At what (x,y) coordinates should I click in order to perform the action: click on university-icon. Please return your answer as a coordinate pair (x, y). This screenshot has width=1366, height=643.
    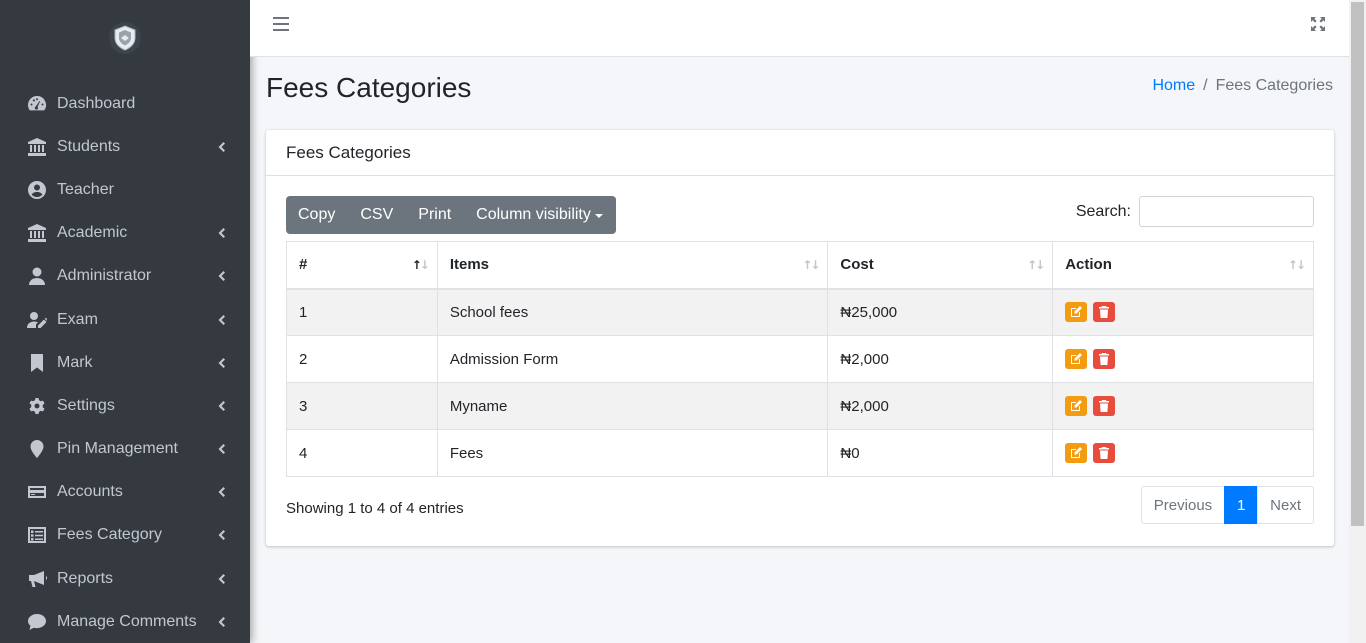
    Looking at the image, I should click on (37, 233).